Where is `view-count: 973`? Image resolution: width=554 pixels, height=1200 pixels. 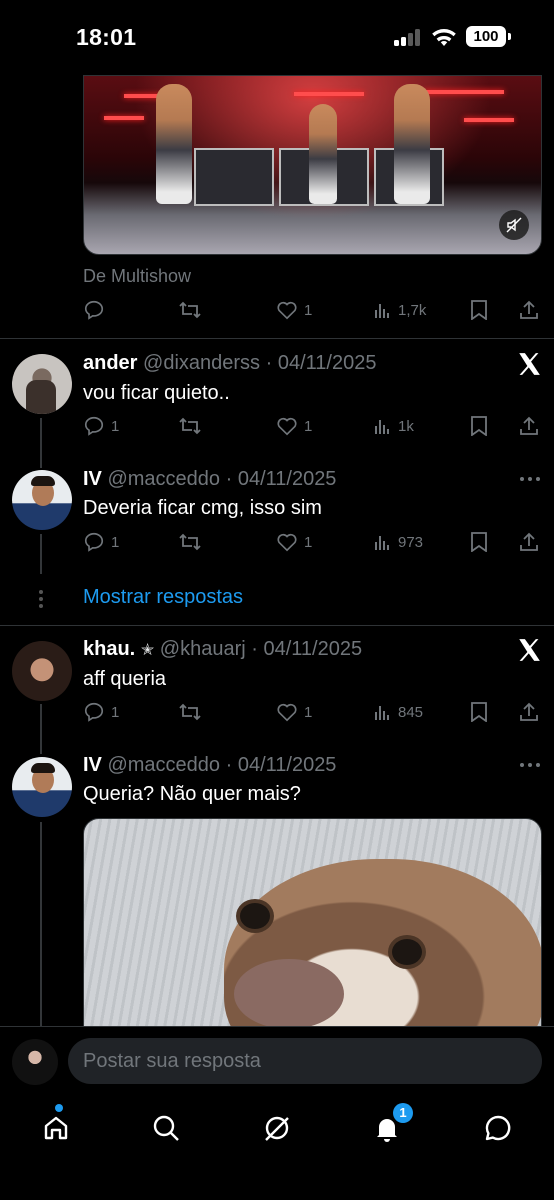
view-count: 973 is located at coordinates (411, 542).